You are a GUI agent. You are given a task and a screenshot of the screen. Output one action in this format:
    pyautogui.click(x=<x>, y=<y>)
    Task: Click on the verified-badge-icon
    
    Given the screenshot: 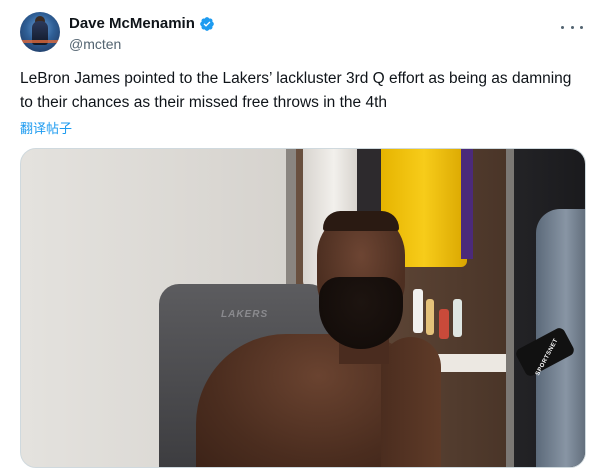 What is the action you would take?
    pyautogui.click(x=207, y=24)
    